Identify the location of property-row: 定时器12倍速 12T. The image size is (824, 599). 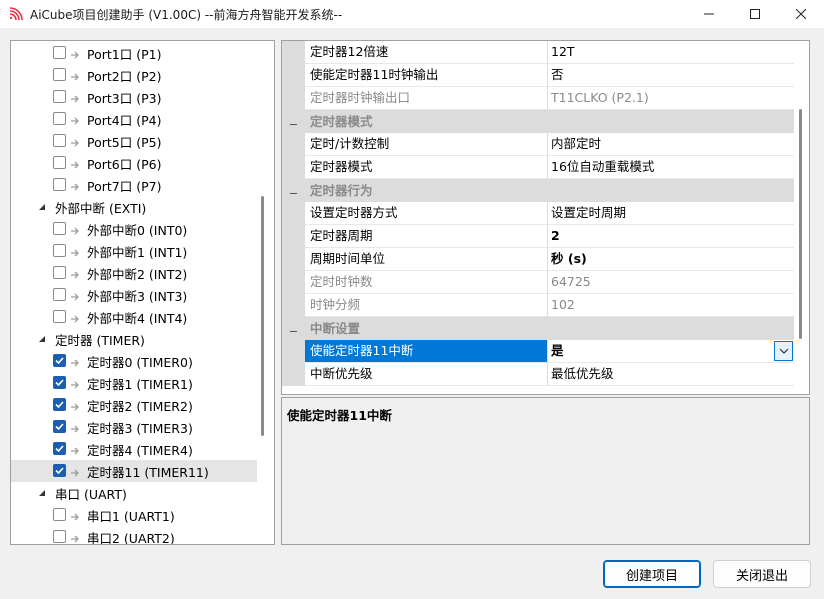
(538, 52).